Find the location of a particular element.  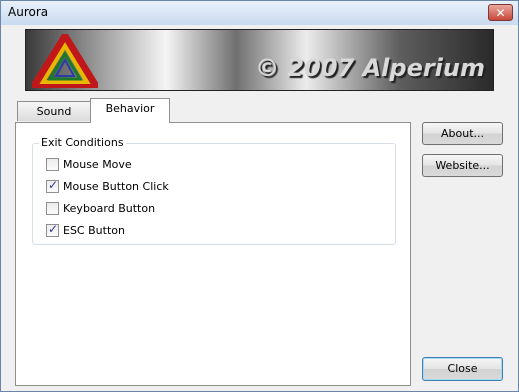

tab-behavior-label: Behavior is located at coordinates (130, 108).